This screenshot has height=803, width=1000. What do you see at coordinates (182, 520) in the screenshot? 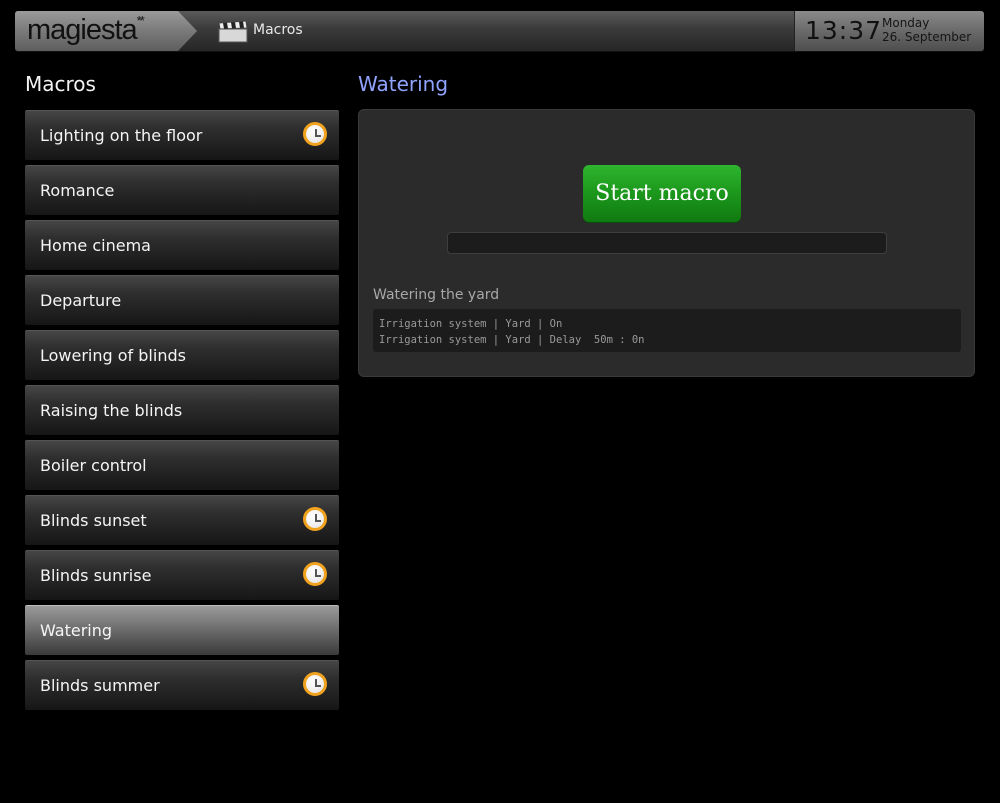
I see `sidebar-item: Blinds sunset` at bounding box center [182, 520].